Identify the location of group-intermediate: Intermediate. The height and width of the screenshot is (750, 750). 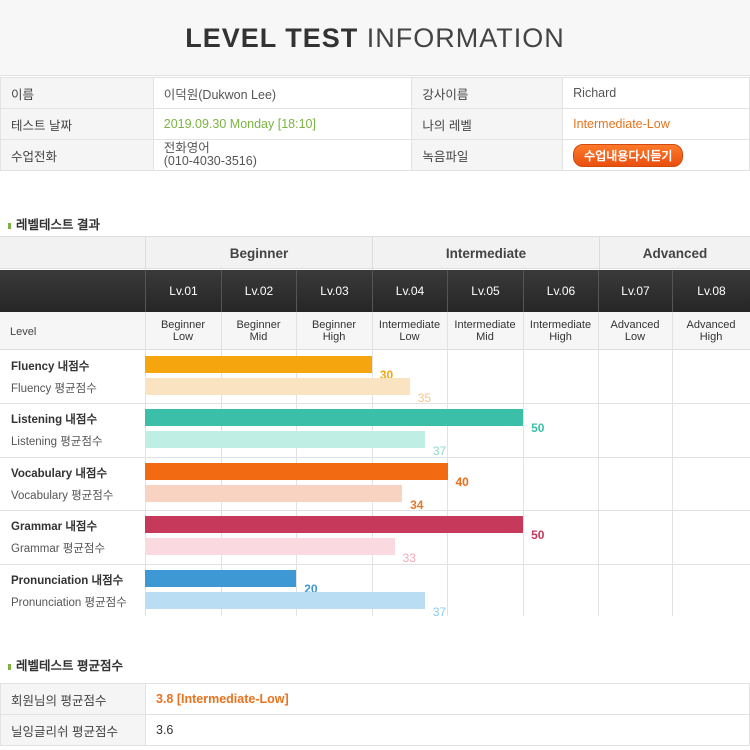
(485, 253).